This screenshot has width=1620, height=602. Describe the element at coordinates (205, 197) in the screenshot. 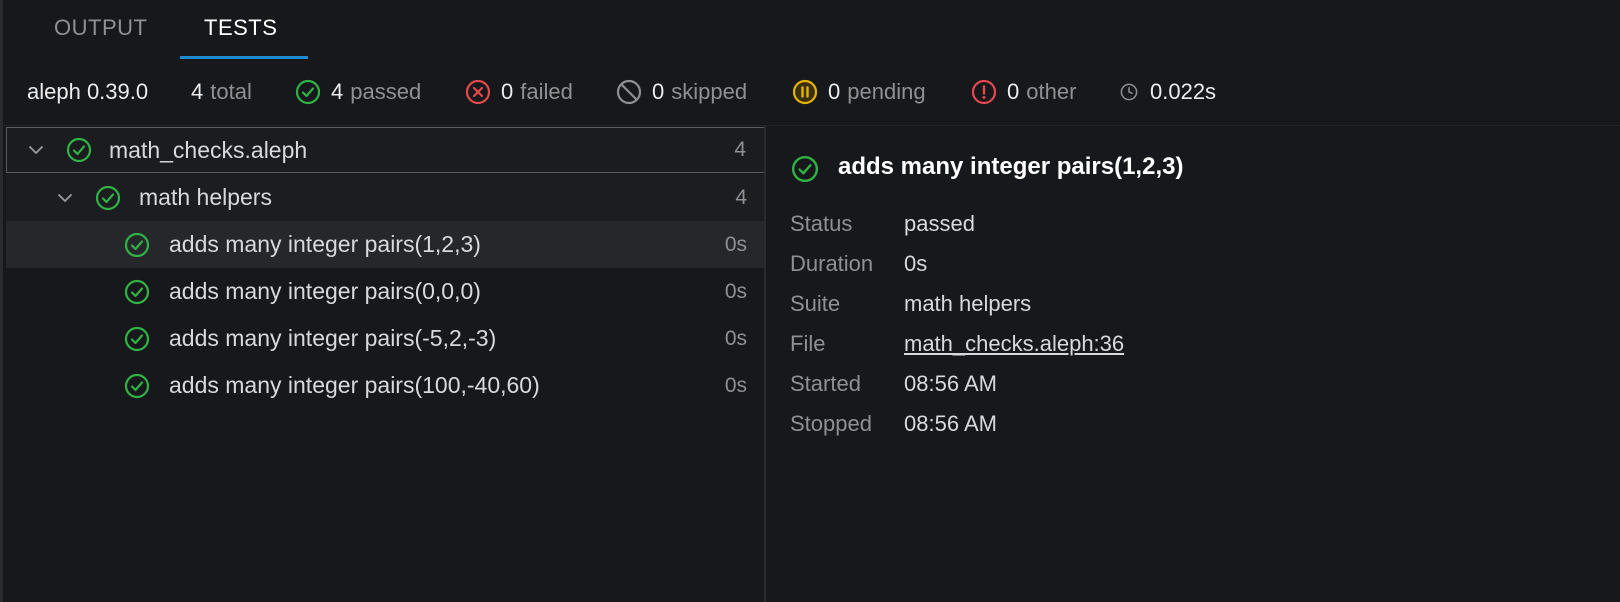

I see `tree-suite-label: math helpers` at that location.